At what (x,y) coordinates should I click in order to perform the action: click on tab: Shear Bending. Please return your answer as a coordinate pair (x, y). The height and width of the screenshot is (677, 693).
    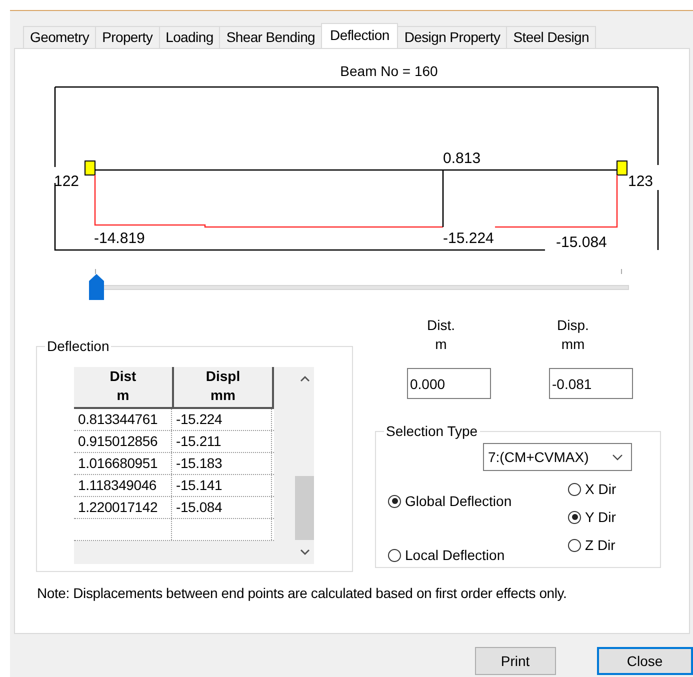
    Looking at the image, I should click on (270, 37).